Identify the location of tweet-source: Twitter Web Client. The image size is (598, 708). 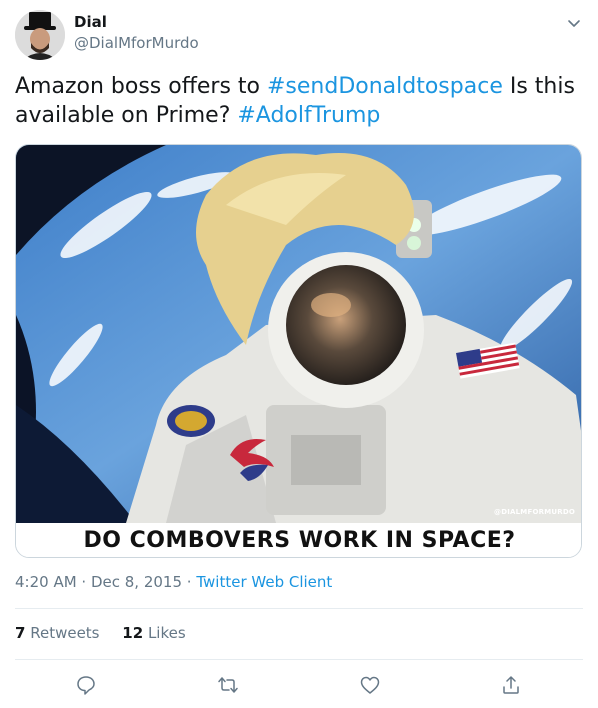
(264, 582).